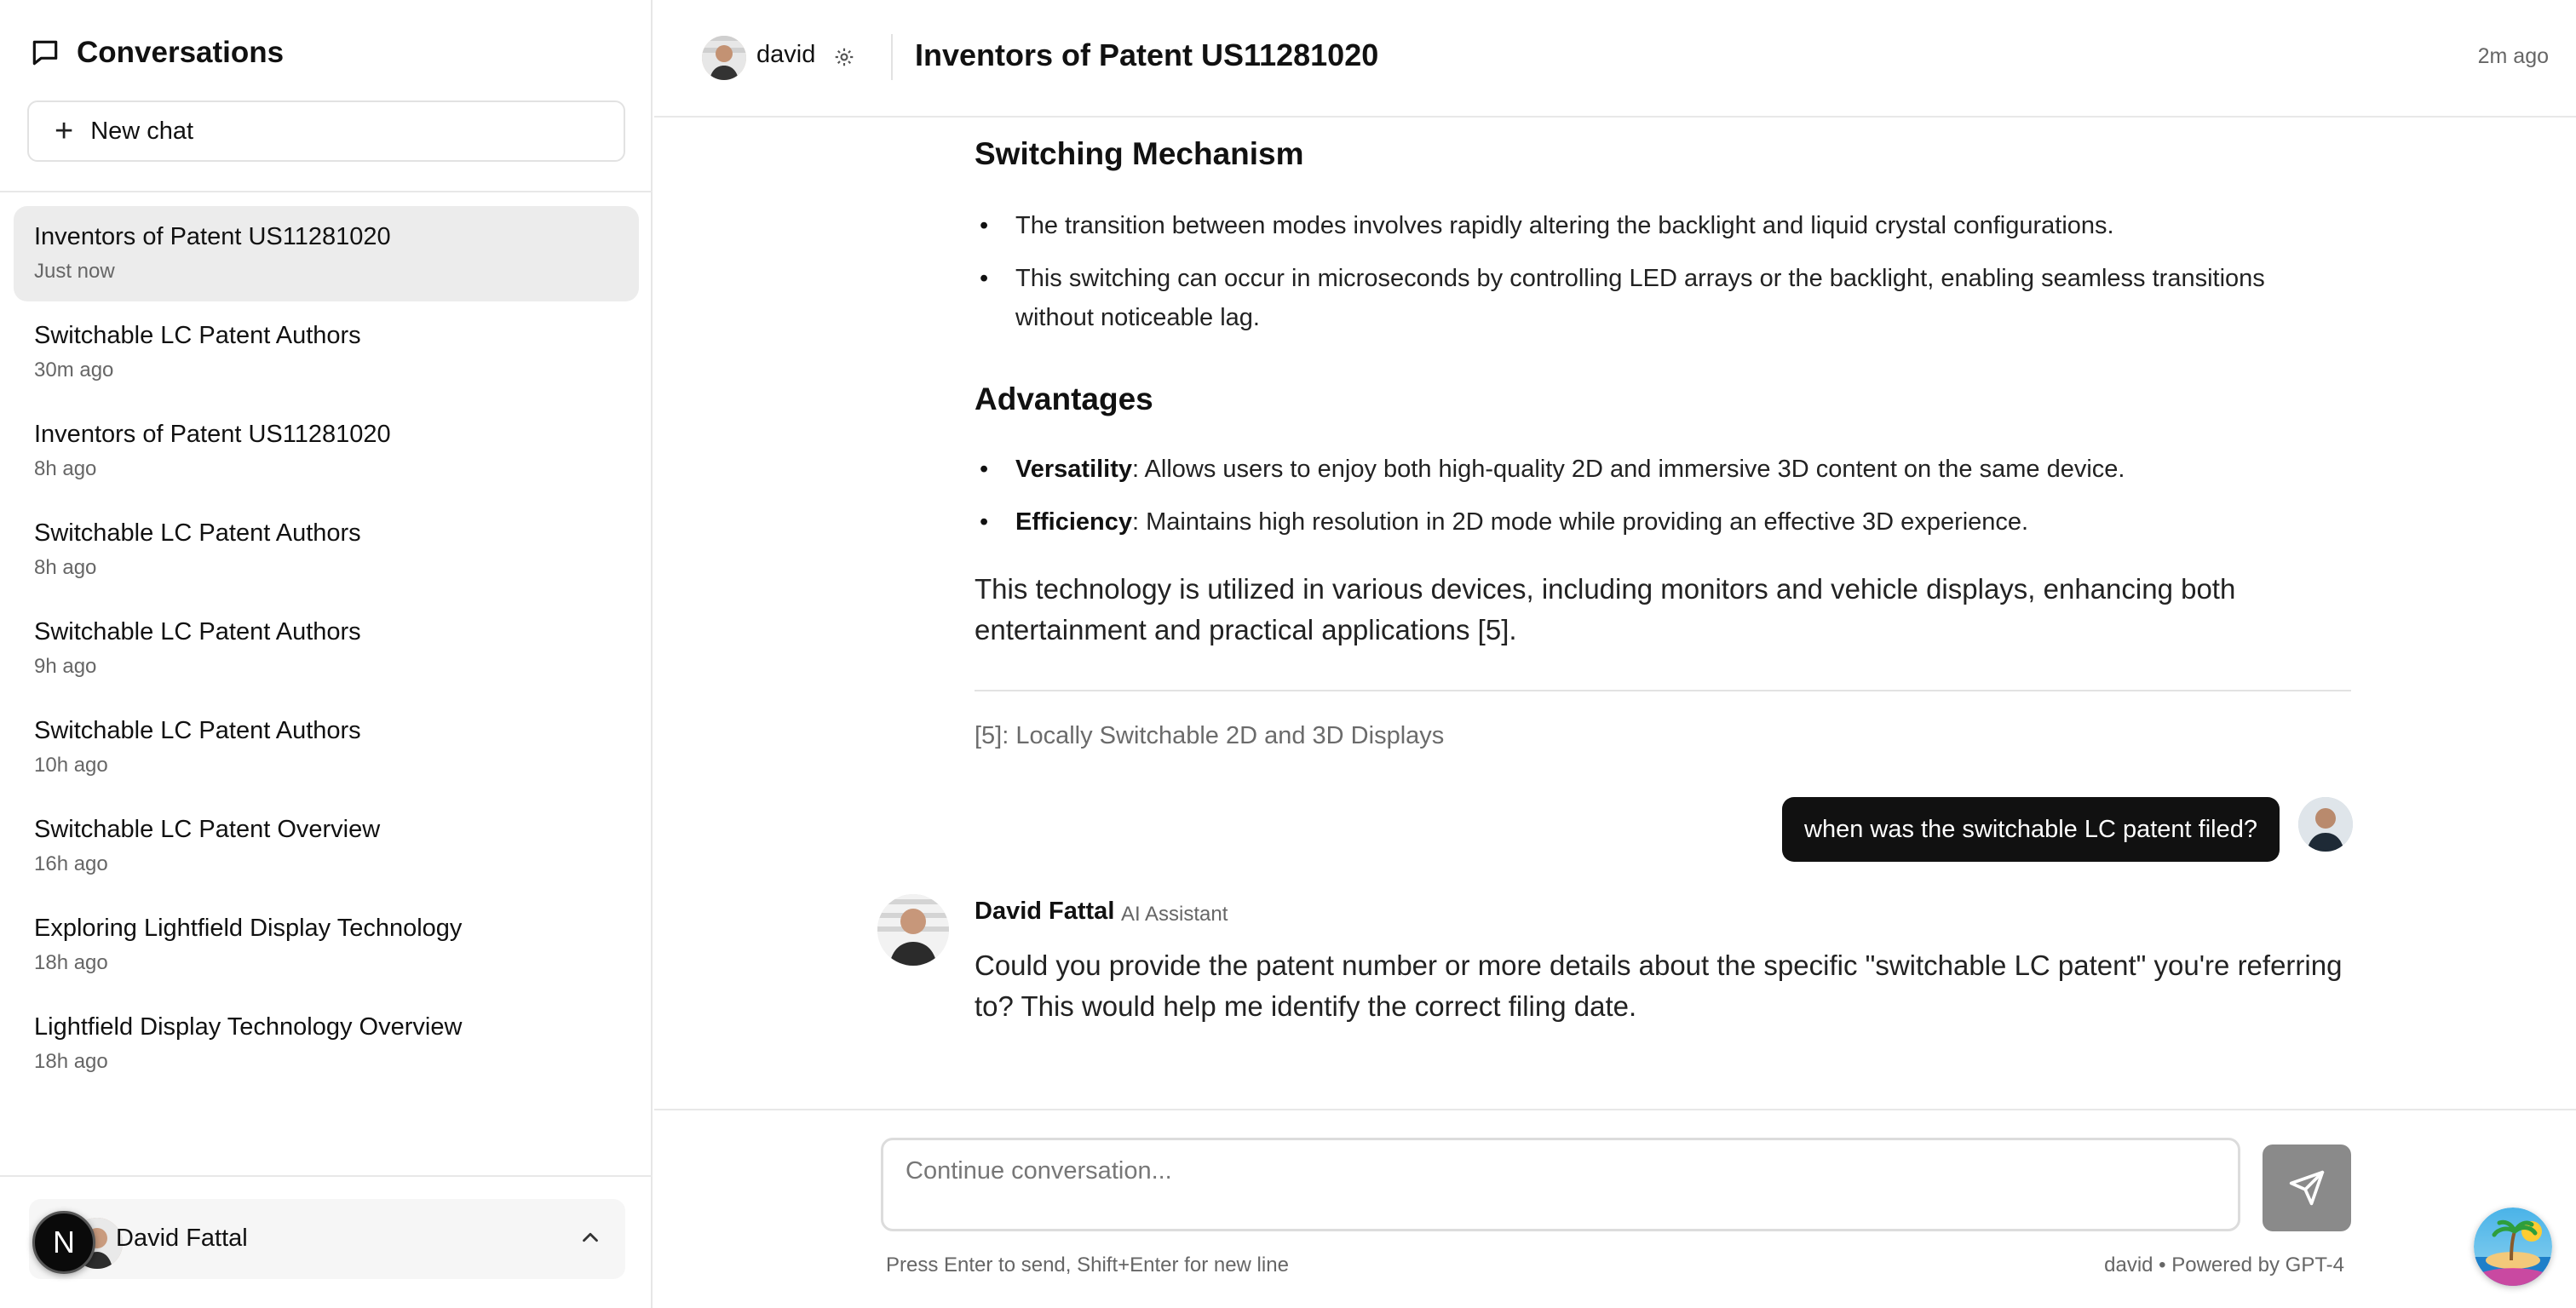 The height and width of the screenshot is (1308, 2576). I want to click on island-logo-icon, so click(2513, 1247).